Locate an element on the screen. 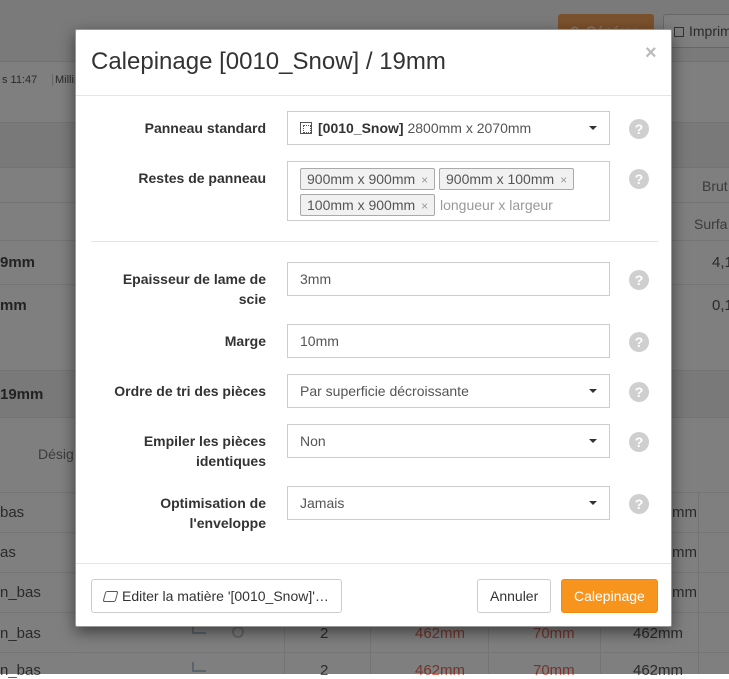 This screenshot has height=679, width=729. dialog-title: Calepinage [0010_Snow] / 19mm is located at coordinates (268, 61).